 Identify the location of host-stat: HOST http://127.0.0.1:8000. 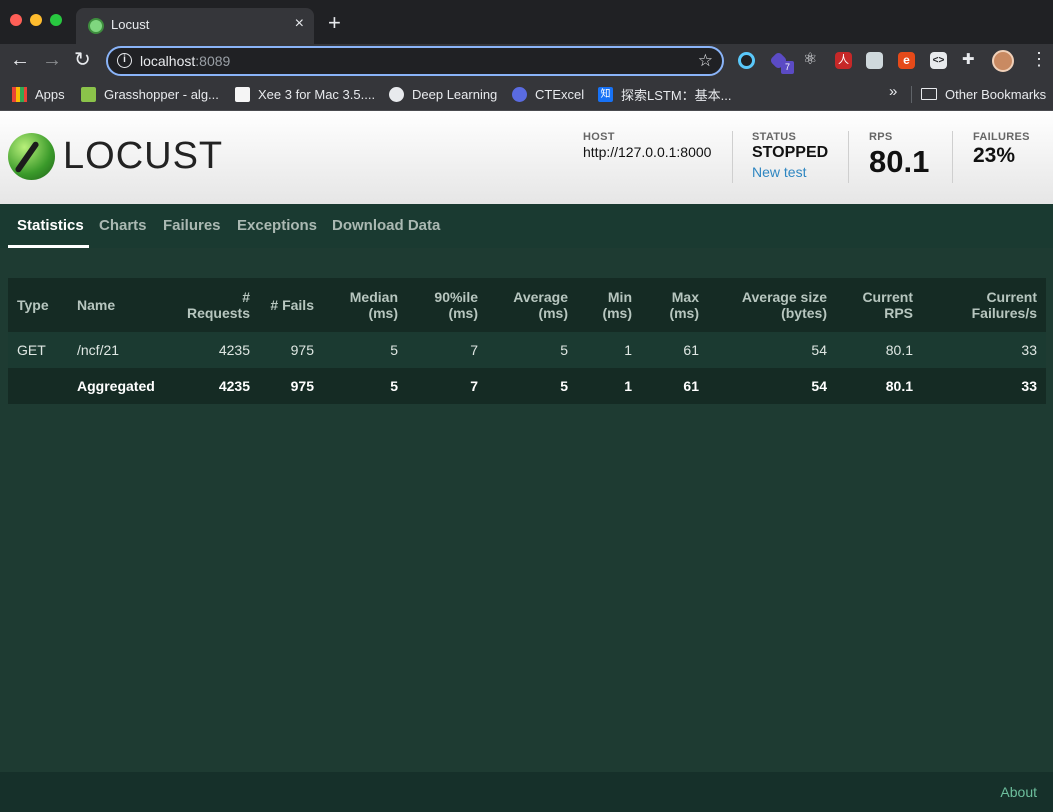
(647, 145).